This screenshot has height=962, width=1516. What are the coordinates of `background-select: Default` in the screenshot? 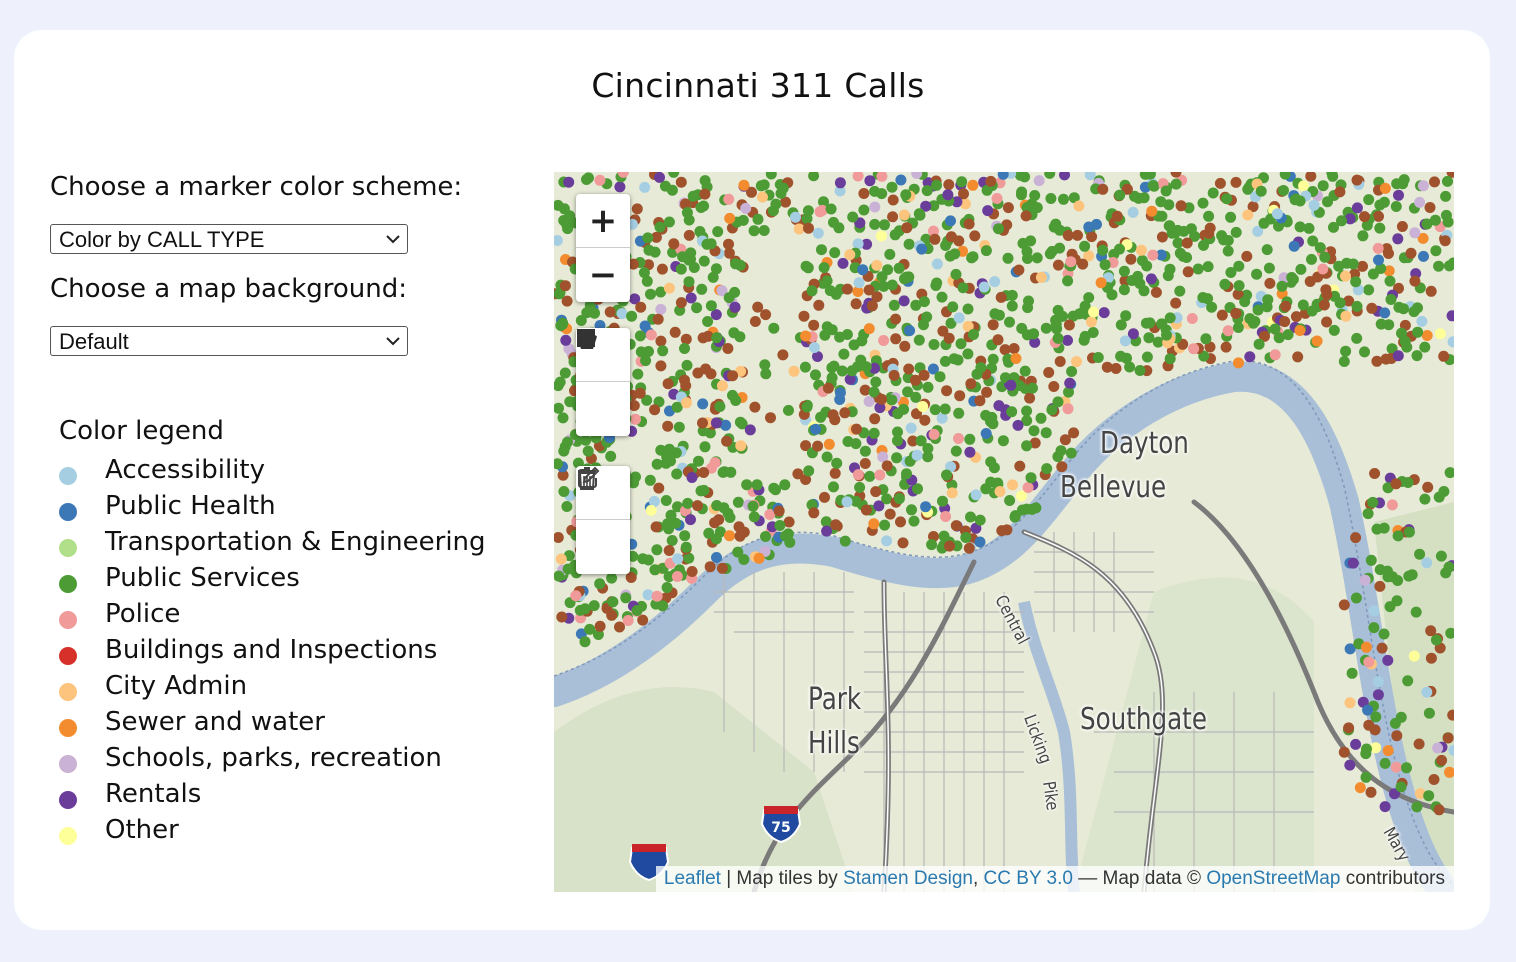 It's located at (229, 341).